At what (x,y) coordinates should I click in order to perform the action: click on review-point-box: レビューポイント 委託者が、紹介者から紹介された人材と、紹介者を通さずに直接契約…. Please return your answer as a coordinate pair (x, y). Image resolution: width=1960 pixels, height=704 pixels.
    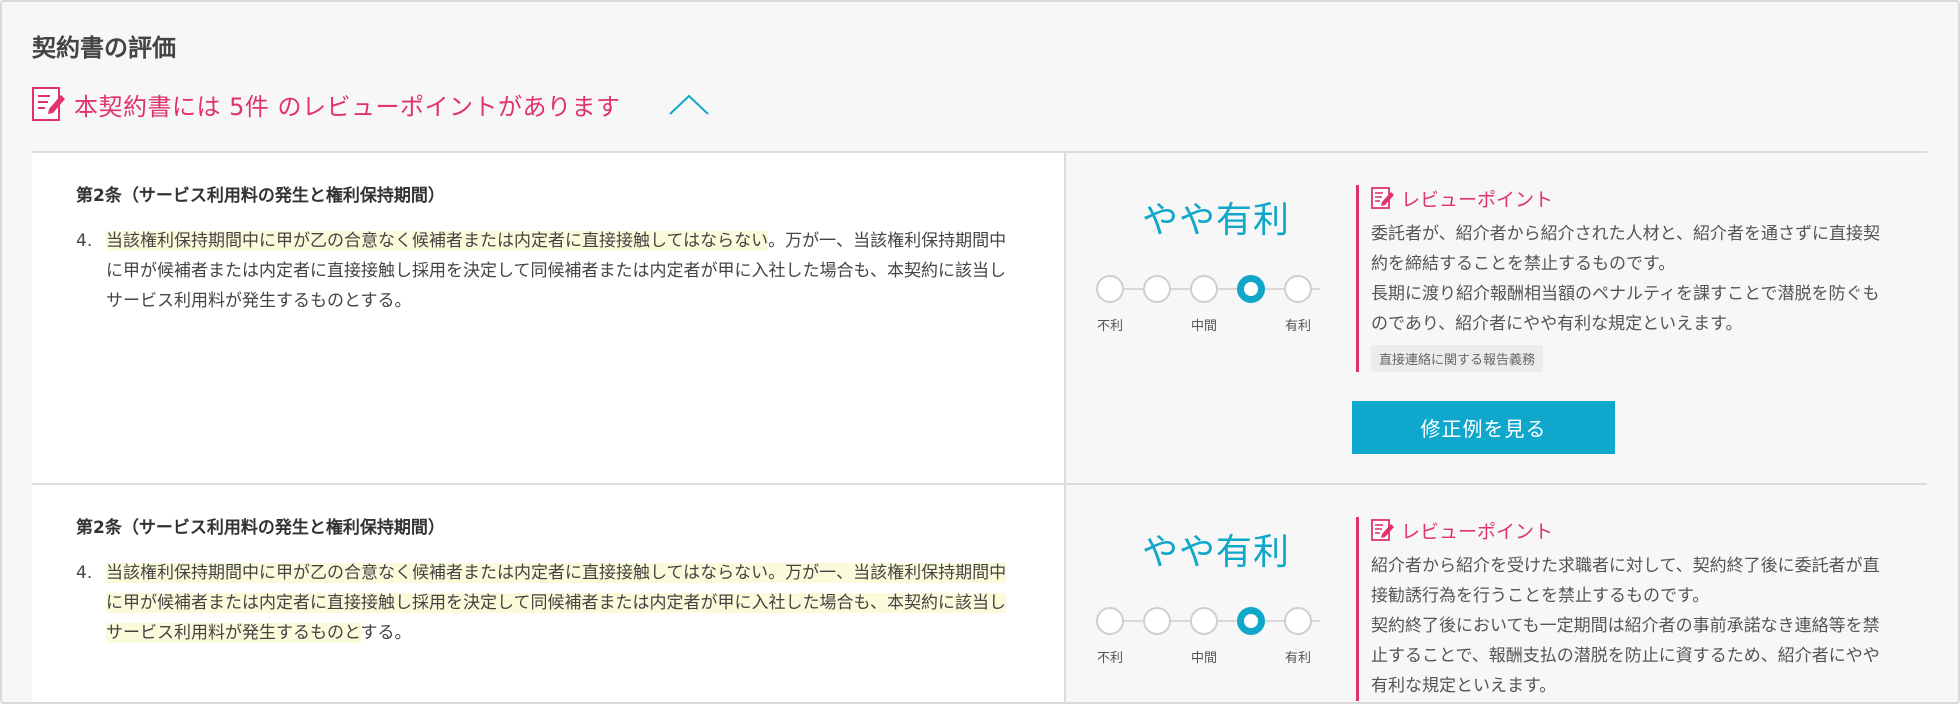
    Looking at the image, I should click on (1626, 278).